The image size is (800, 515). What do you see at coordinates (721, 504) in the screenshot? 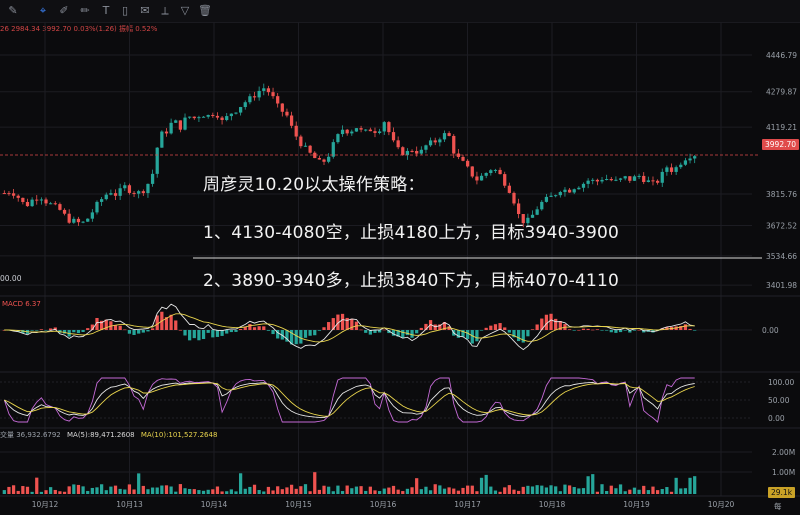
I see `x-tick-label: 10月20` at bounding box center [721, 504].